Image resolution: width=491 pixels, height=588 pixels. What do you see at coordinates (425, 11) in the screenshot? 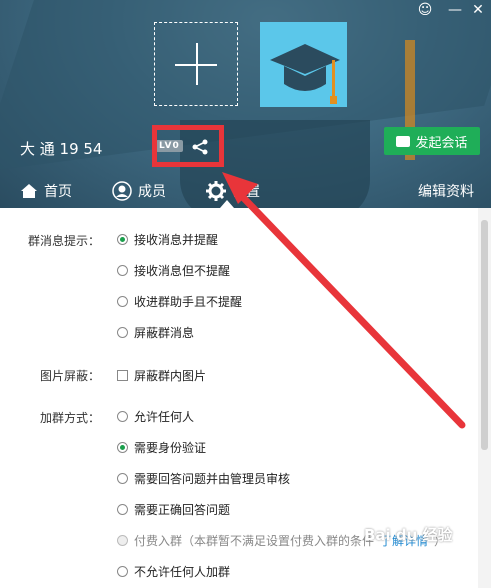
I see `skin-icon: ☺` at bounding box center [425, 11].